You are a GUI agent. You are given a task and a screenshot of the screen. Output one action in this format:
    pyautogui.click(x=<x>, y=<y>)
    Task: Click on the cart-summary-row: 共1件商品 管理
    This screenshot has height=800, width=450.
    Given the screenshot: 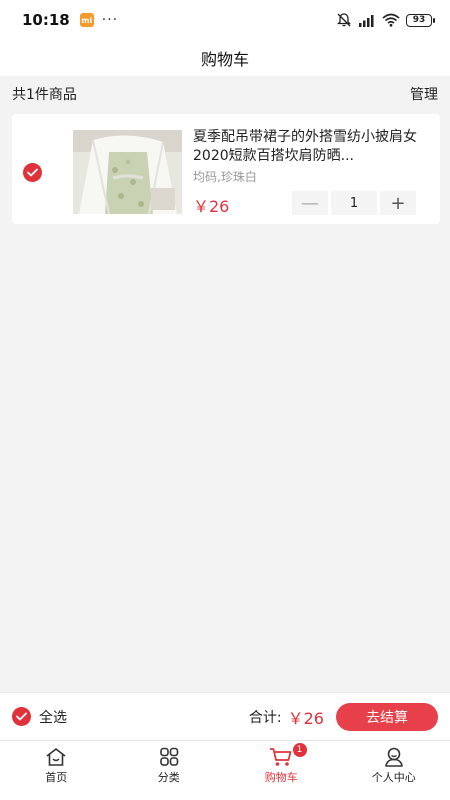 What is the action you would take?
    pyautogui.click(x=225, y=94)
    